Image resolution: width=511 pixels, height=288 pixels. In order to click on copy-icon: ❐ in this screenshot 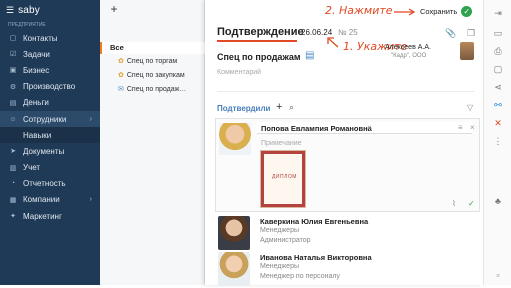, I will do `click(471, 33)`.